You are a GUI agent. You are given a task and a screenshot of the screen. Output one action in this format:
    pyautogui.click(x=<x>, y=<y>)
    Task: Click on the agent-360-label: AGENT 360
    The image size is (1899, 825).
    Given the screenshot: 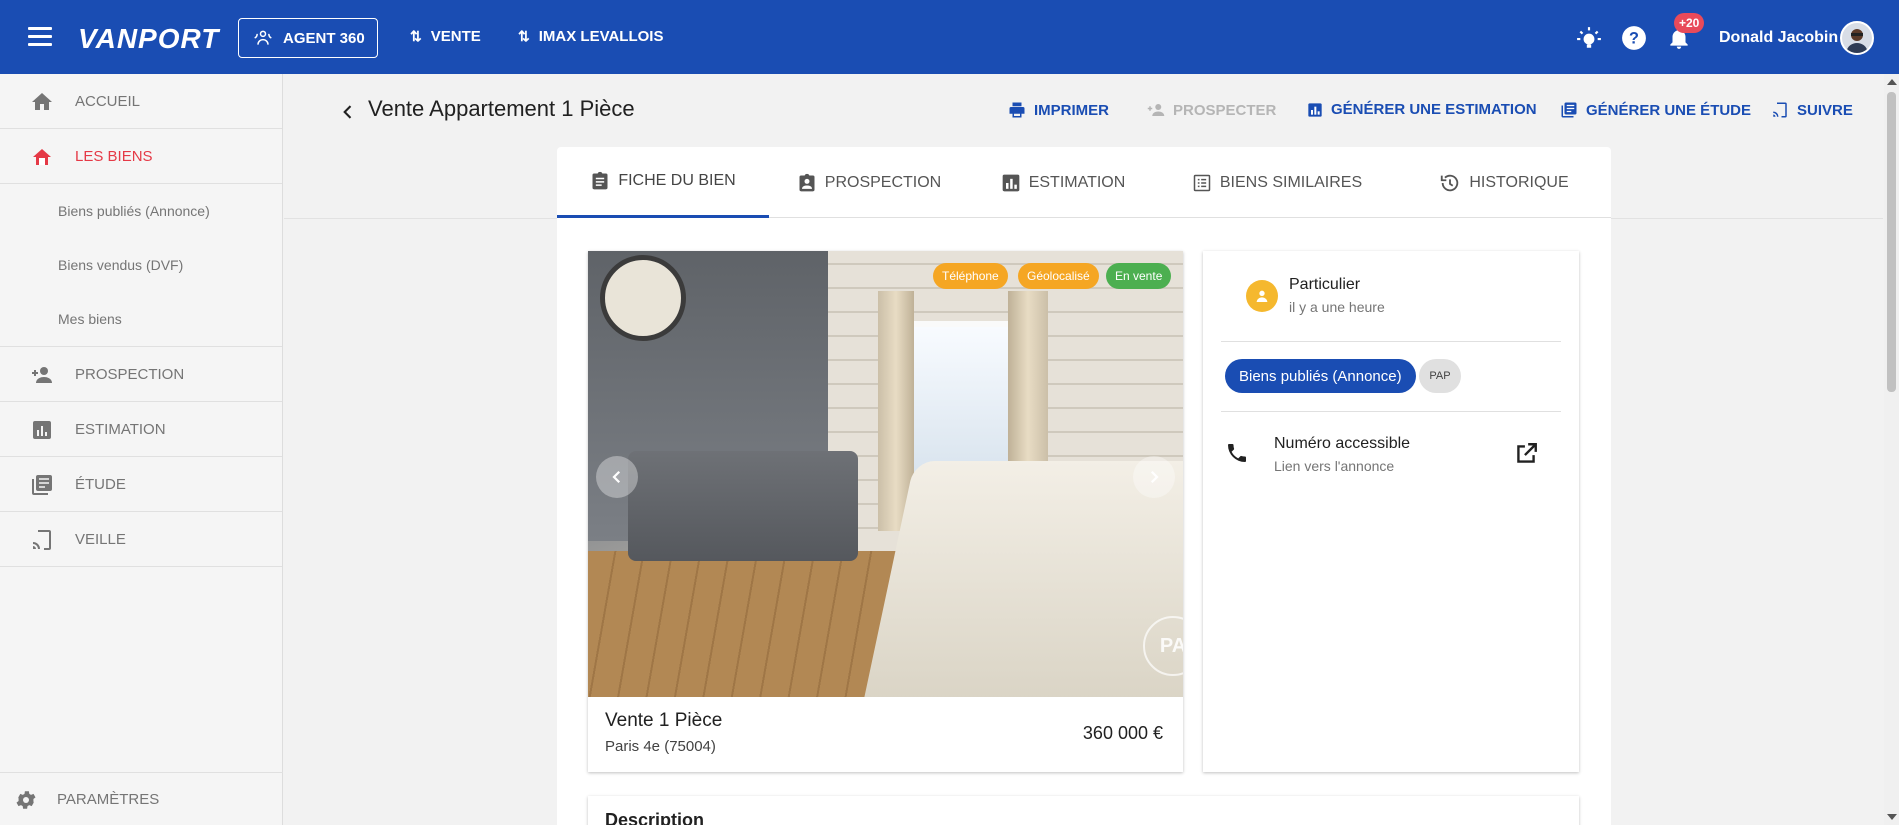 What is the action you would take?
    pyautogui.click(x=324, y=38)
    